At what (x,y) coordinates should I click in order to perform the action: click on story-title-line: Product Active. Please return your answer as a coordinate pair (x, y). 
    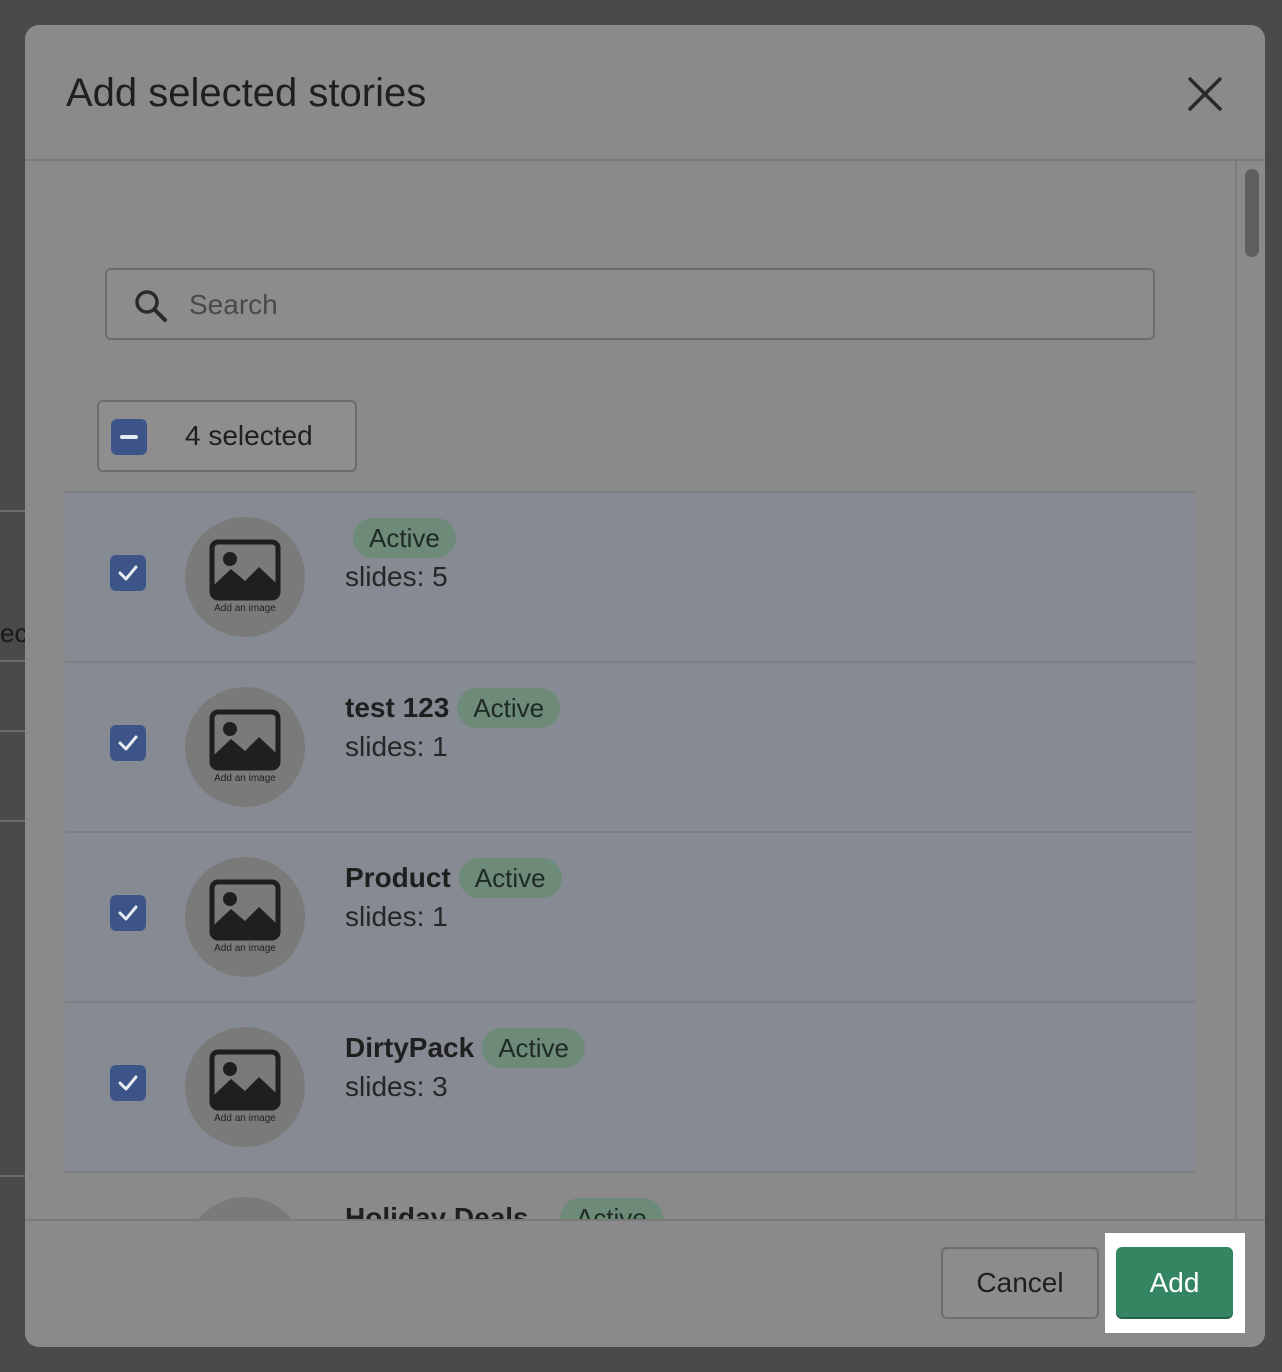
    Looking at the image, I should click on (453, 878).